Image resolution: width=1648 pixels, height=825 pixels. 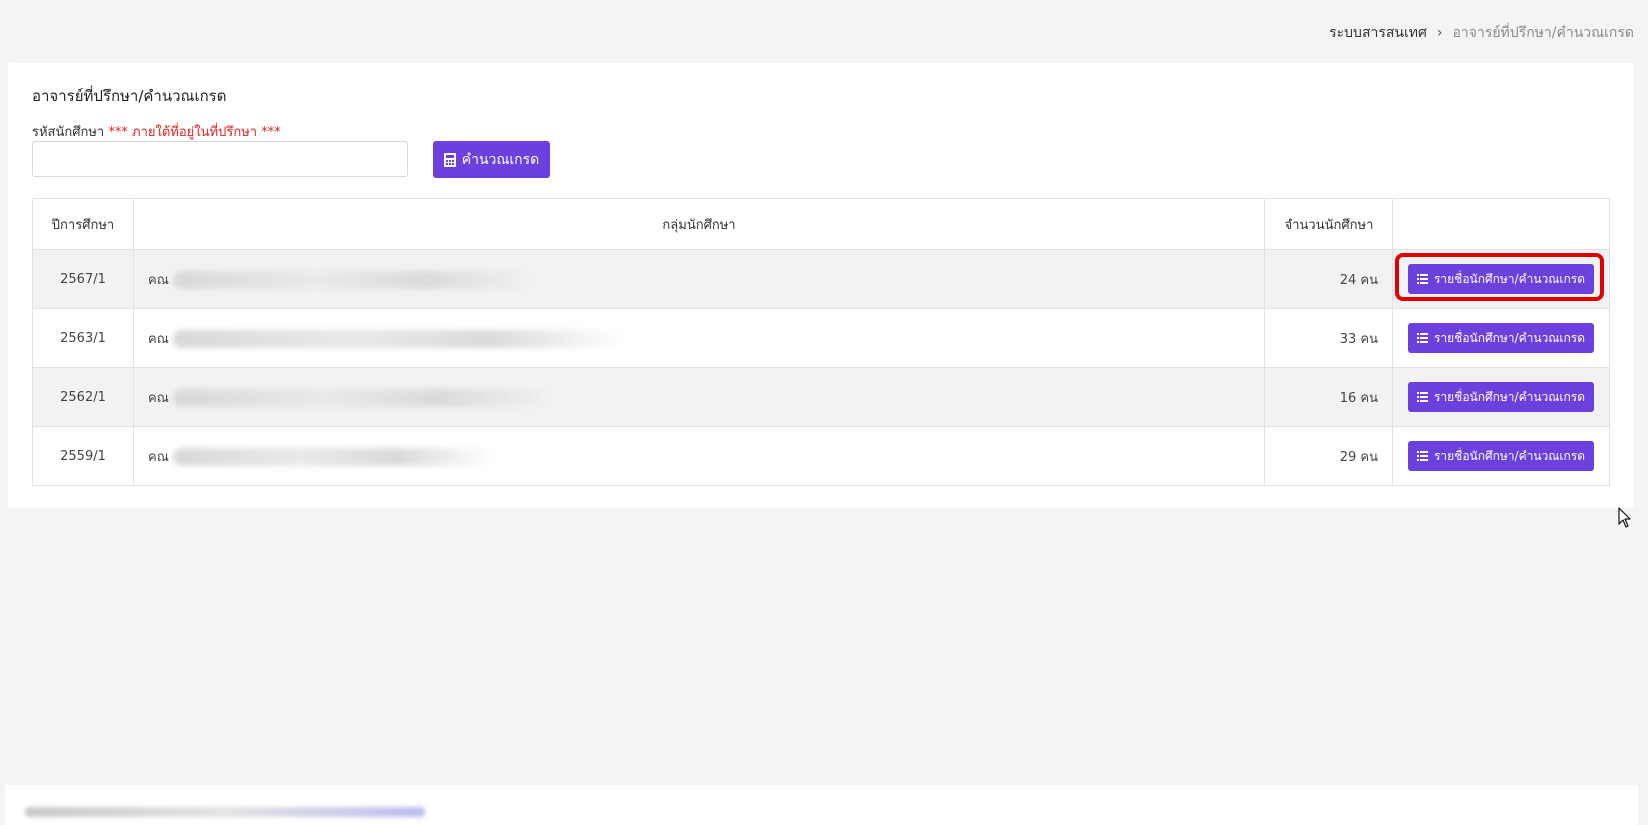 I want to click on row-count: 16 คน, so click(x=1328, y=397).